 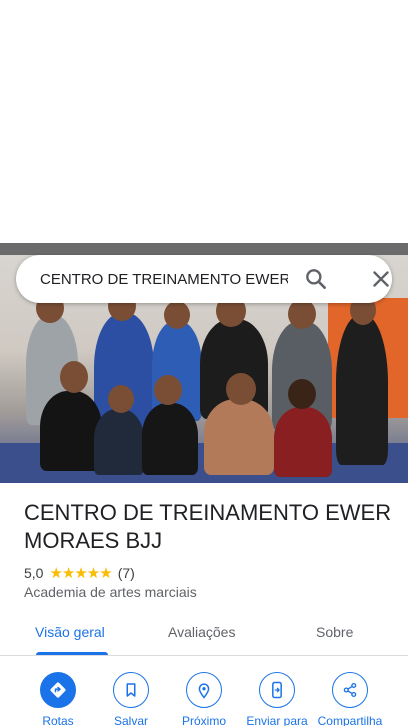 I want to click on send-to-phone-label: Enviar para, so click(x=277, y=720).